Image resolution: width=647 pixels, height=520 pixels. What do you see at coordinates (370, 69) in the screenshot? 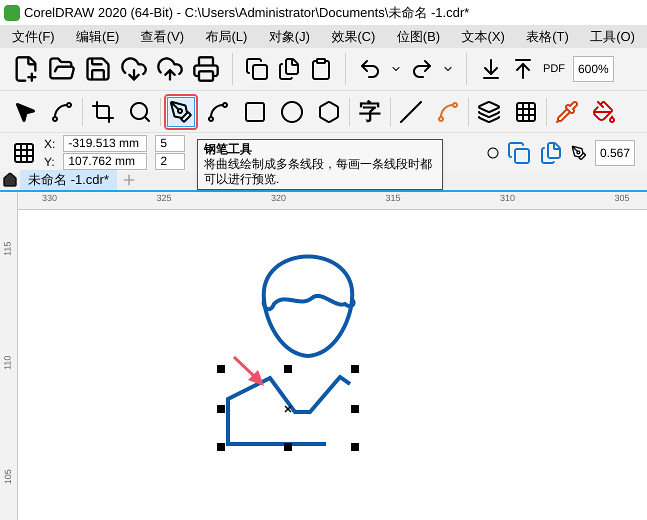
I see `undo-icon` at bounding box center [370, 69].